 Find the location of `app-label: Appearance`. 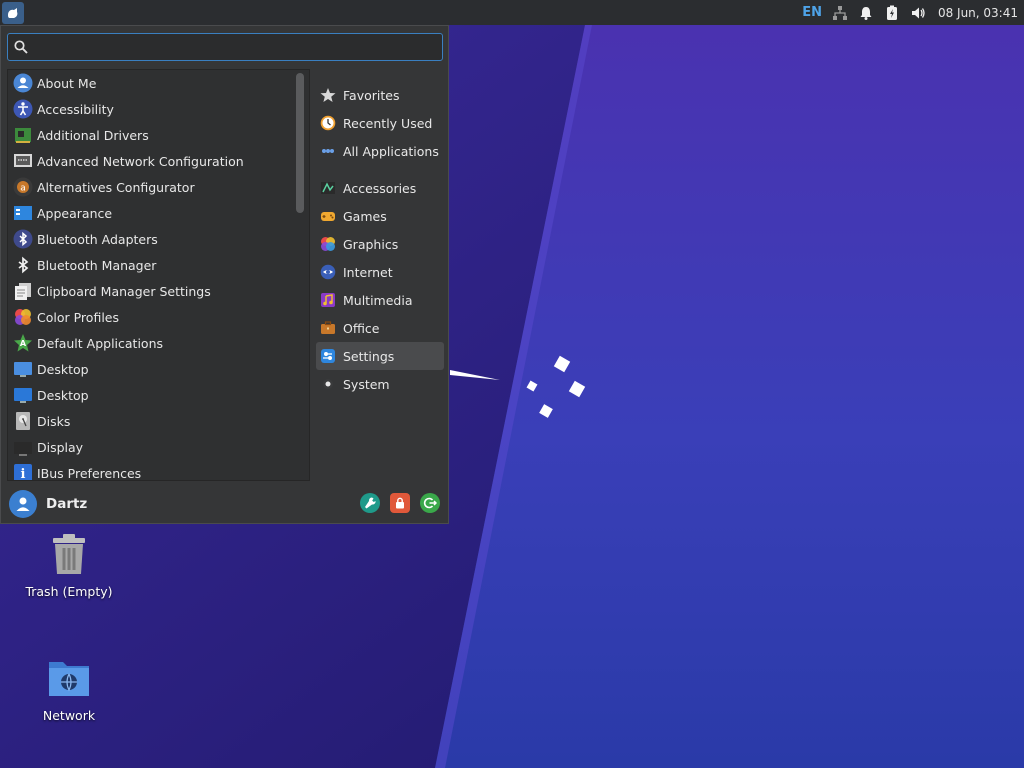

app-label: Appearance is located at coordinates (75, 213).